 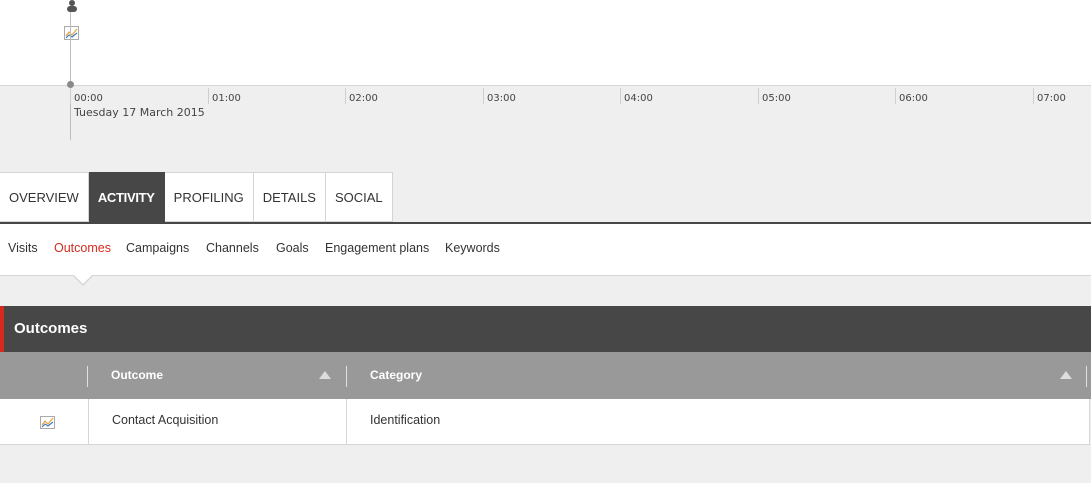 I want to click on subnav-keywords: Keywords, so click(x=472, y=248).